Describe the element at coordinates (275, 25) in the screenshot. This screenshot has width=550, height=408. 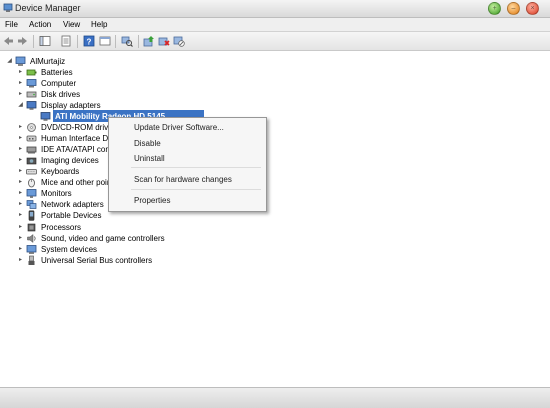
I see `menu-bar: File Action View Help` at that location.